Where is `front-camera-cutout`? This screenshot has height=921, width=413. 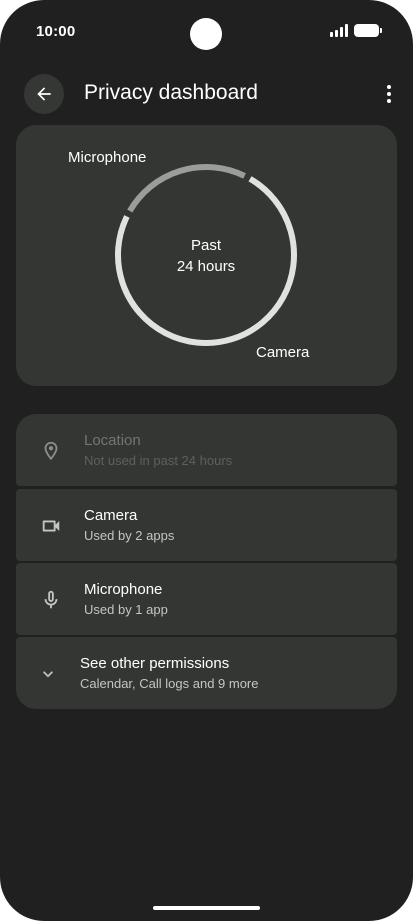 front-camera-cutout is located at coordinates (206, 34).